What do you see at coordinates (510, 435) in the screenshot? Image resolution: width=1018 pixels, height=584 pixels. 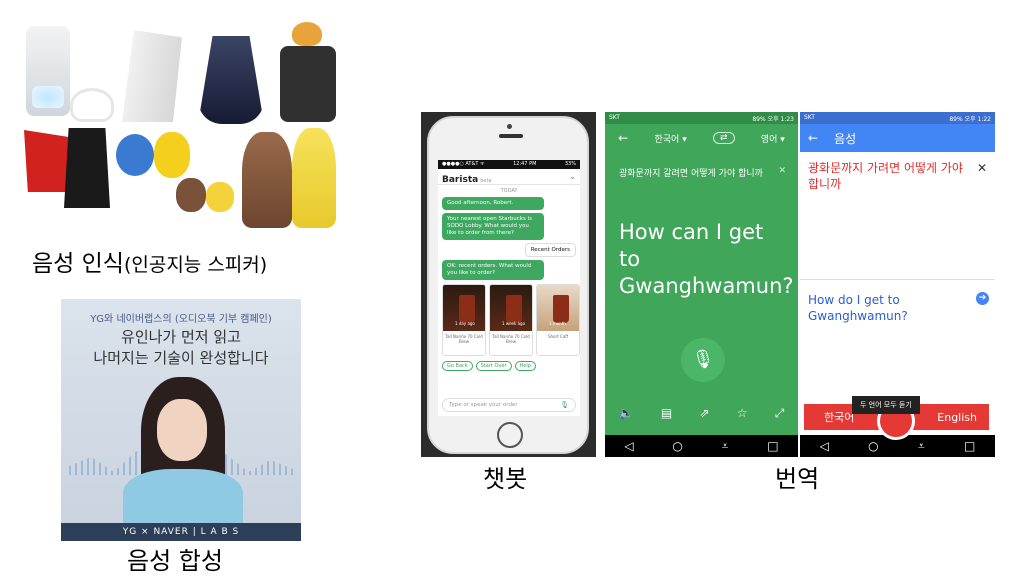 I see `home-button` at bounding box center [510, 435].